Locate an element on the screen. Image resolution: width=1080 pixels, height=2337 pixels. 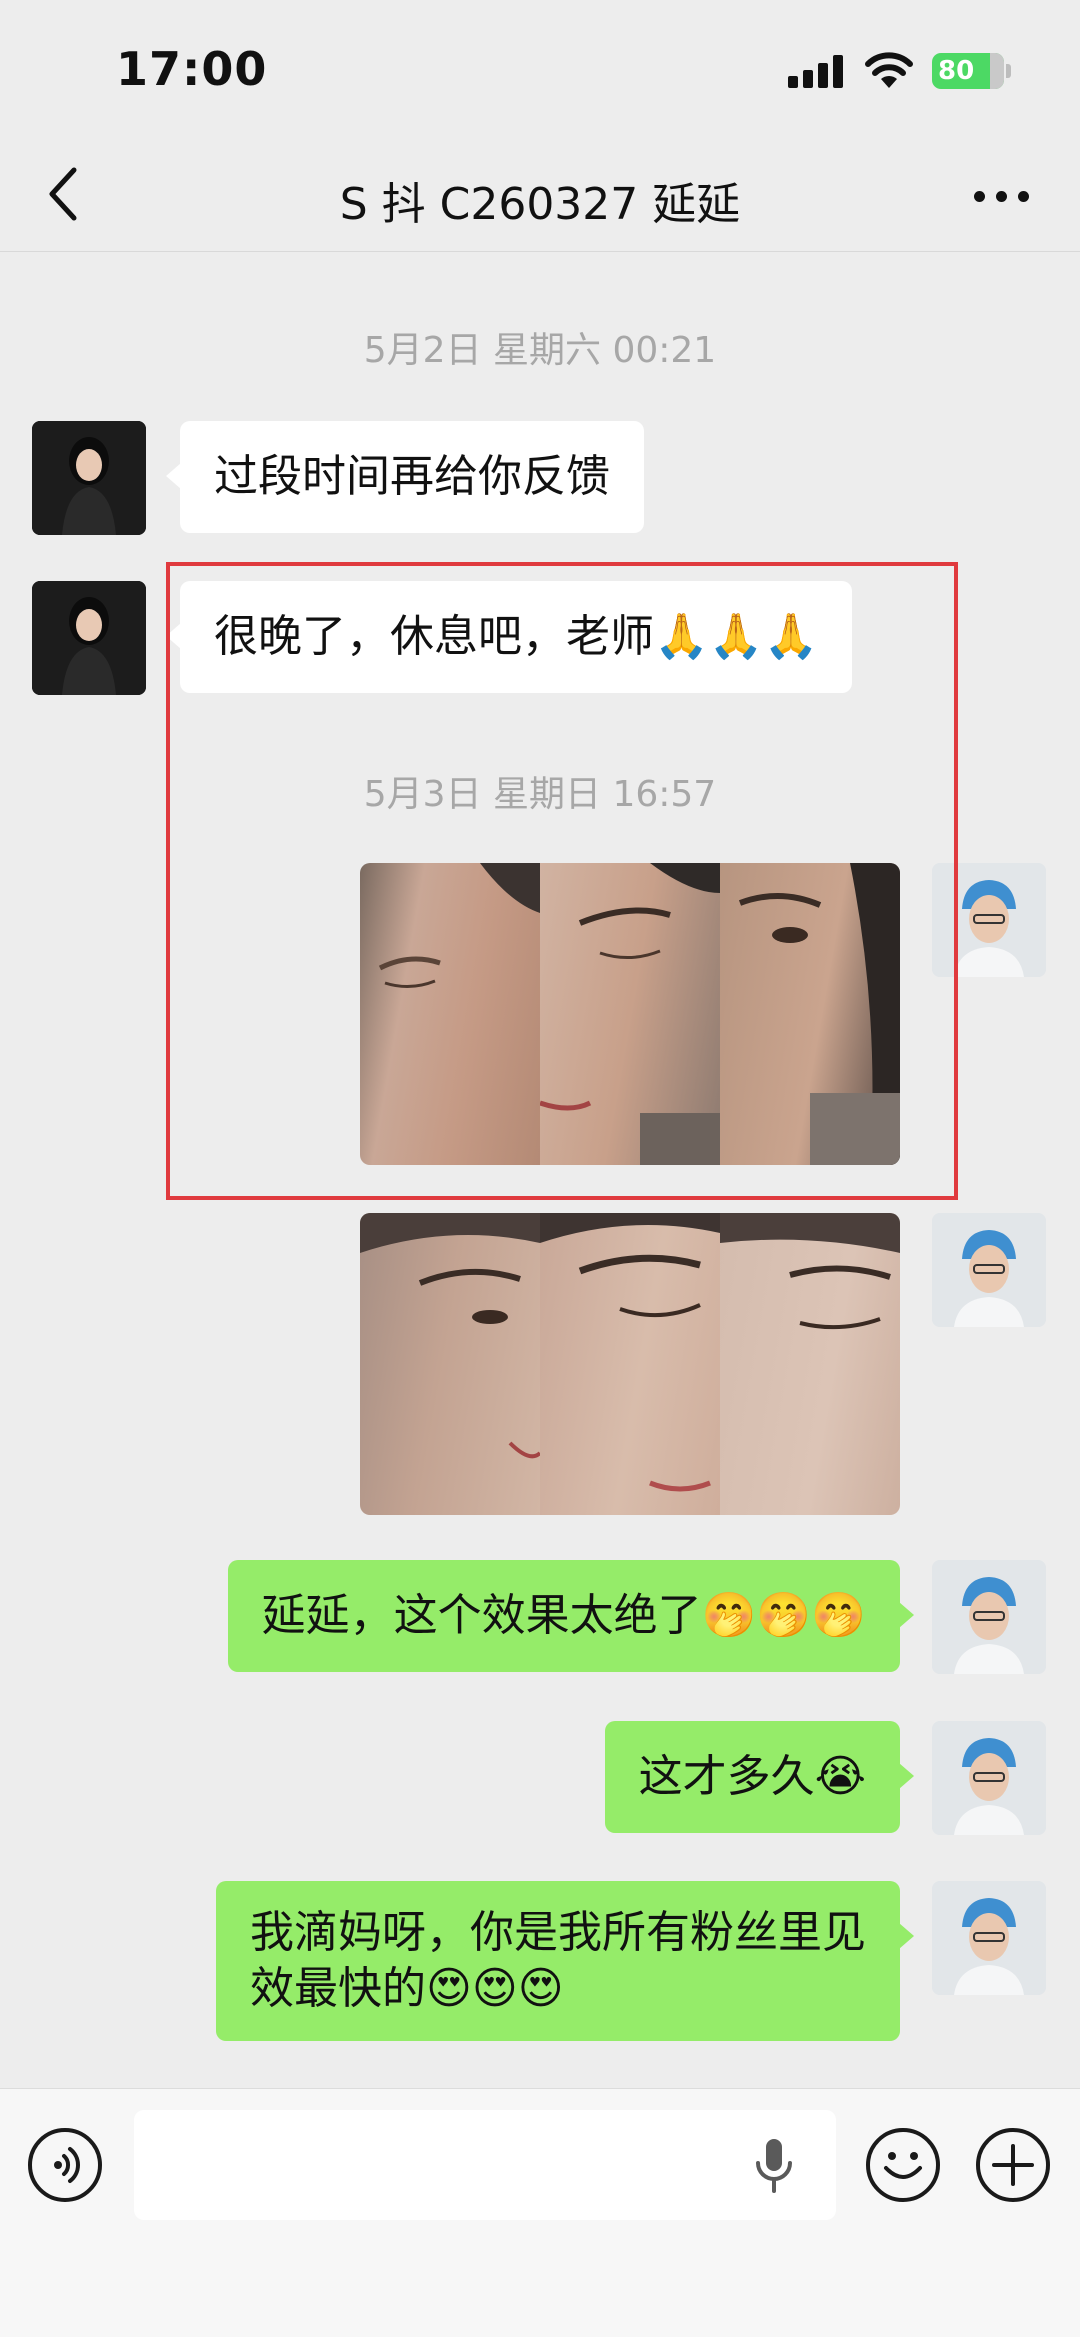
battery-tip is located at coordinates (1008, 71).